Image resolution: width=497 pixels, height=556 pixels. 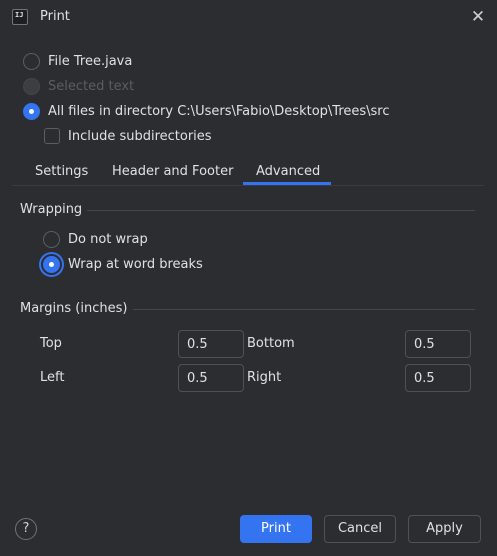 What do you see at coordinates (271, 343) in the screenshot?
I see `margin-bottom-label: Bottom` at bounding box center [271, 343].